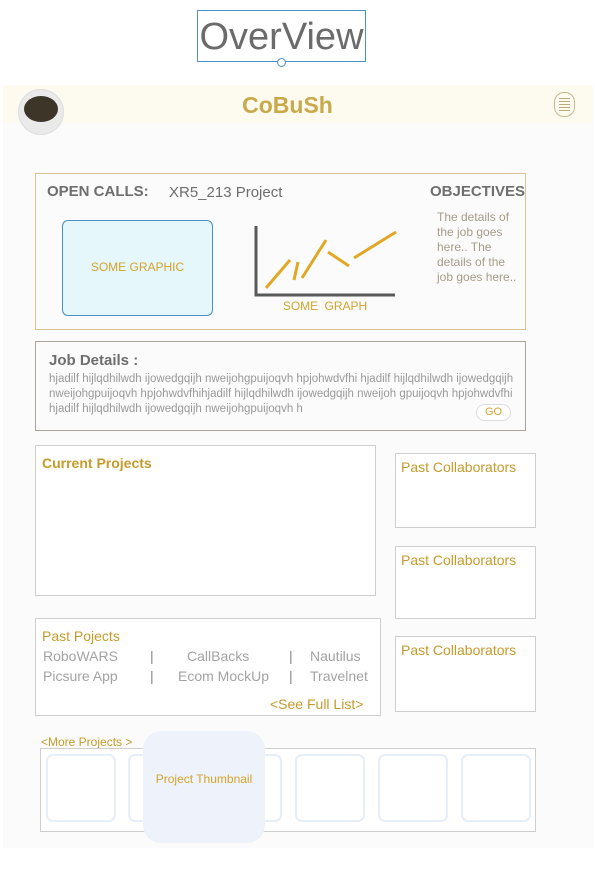 This screenshot has height=870, width=595. I want to click on project-thumbnail-hover, so click(204, 787).